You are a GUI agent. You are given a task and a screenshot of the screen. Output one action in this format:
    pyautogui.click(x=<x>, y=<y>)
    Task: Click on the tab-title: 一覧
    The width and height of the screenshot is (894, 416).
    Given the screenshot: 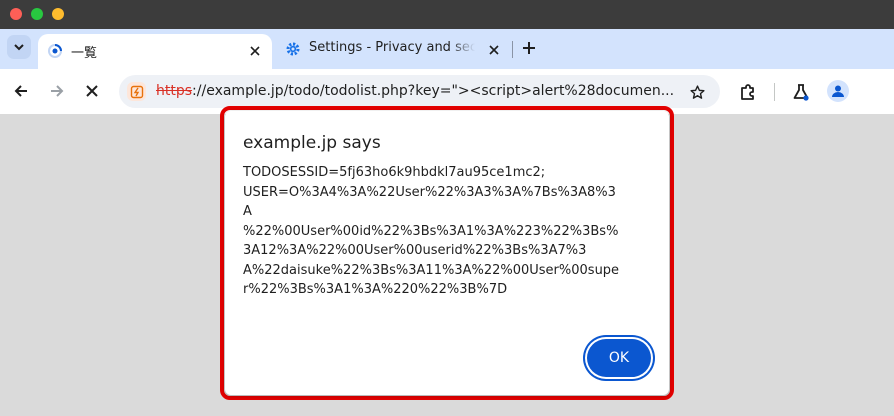 What is the action you would take?
    pyautogui.click(x=84, y=53)
    